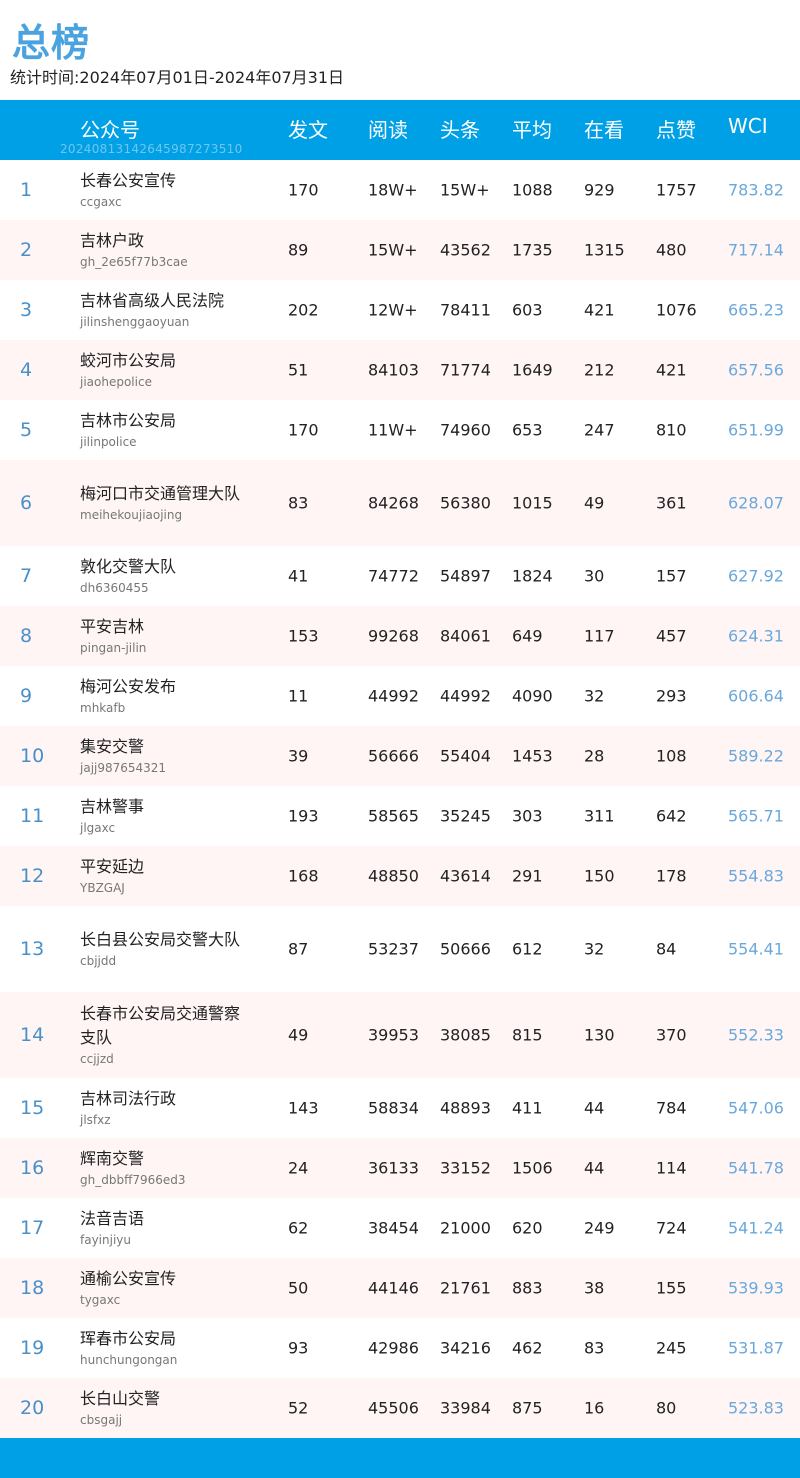 Image resolution: width=800 pixels, height=1478 pixels. Describe the element at coordinates (116, 382) in the screenshot. I see `account-id: jiaohepolice` at that location.